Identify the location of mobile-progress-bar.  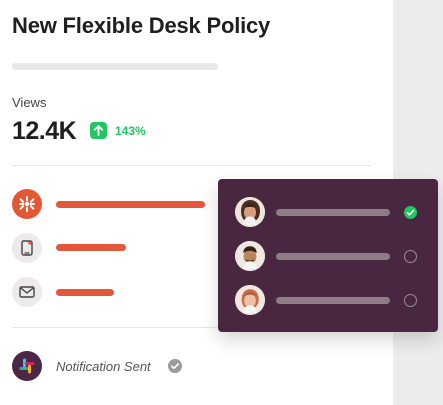
(91, 247).